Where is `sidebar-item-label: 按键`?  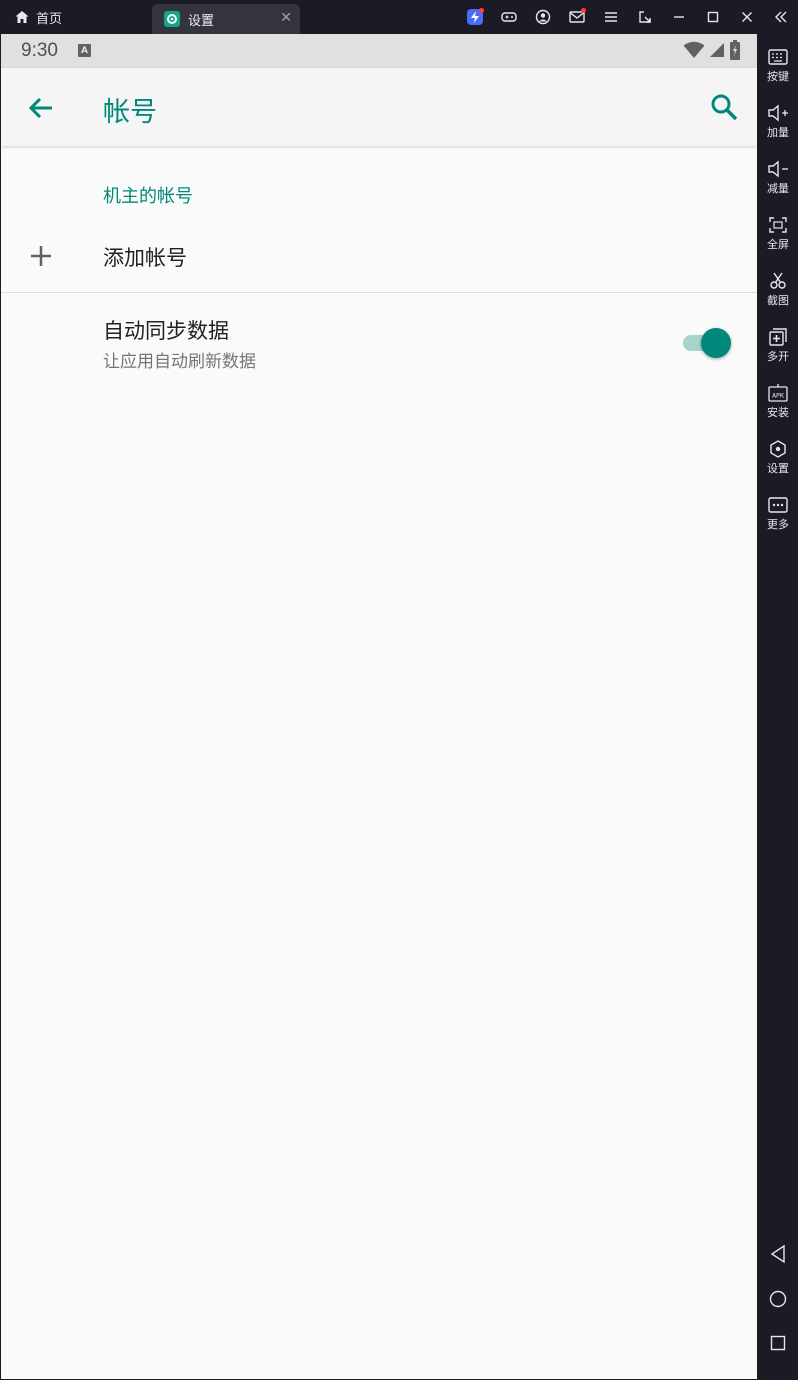 sidebar-item-label: 按键 is located at coordinates (778, 76).